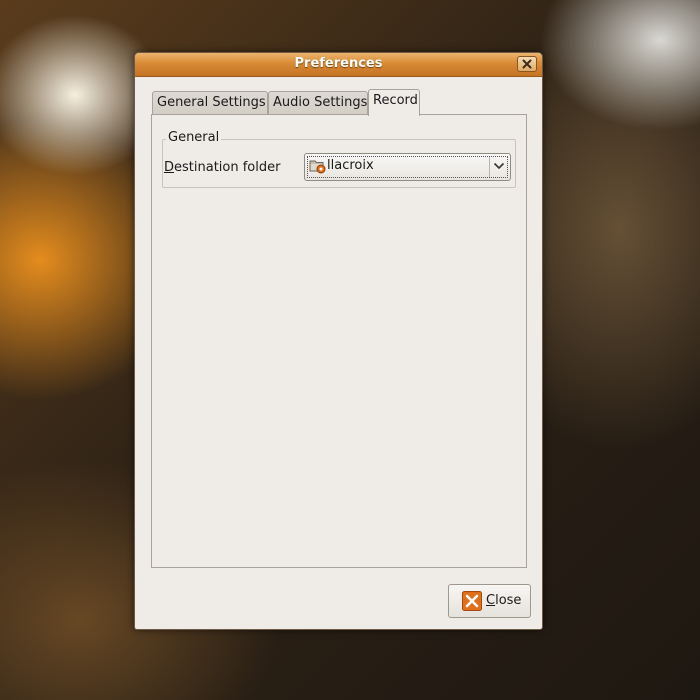 The height and width of the screenshot is (700, 700). Describe the element at coordinates (472, 601) in the screenshot. I see `close-x-icon` at that location.